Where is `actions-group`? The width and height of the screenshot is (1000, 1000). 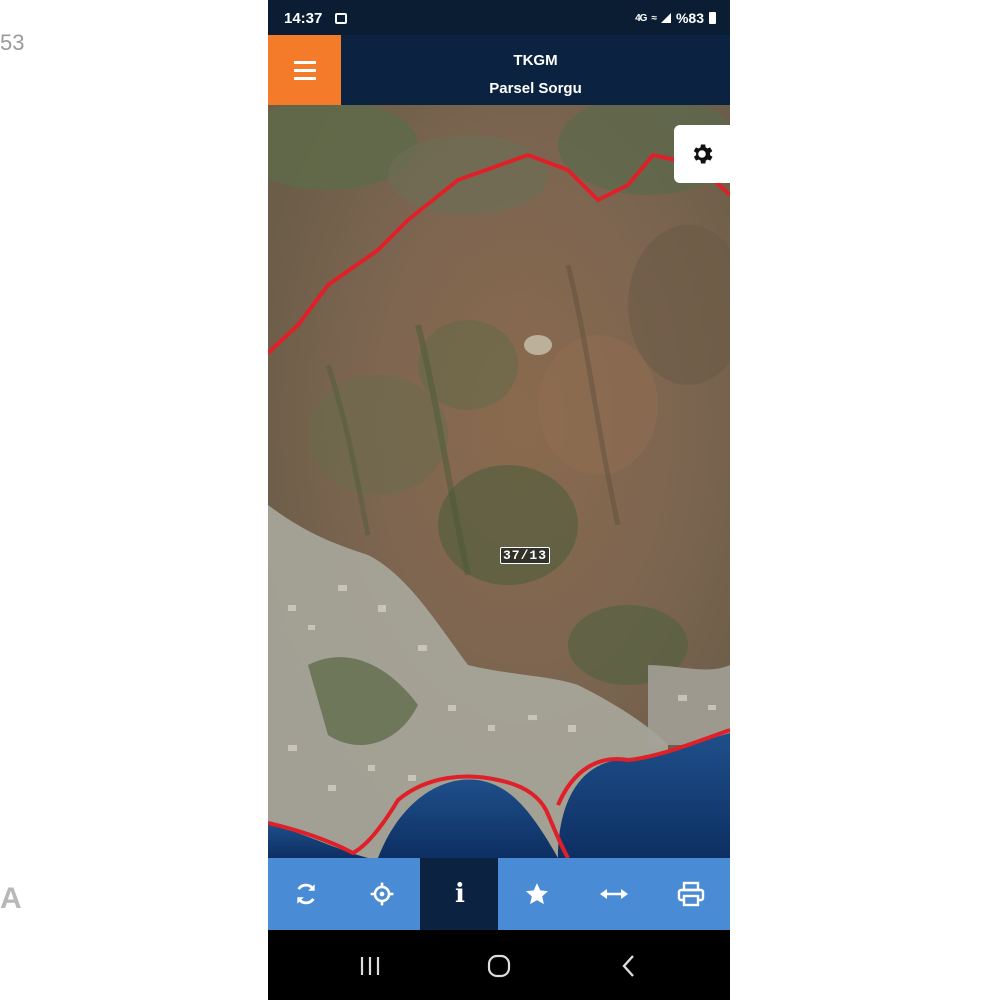 actions-group is located at coordinates (614, 894).